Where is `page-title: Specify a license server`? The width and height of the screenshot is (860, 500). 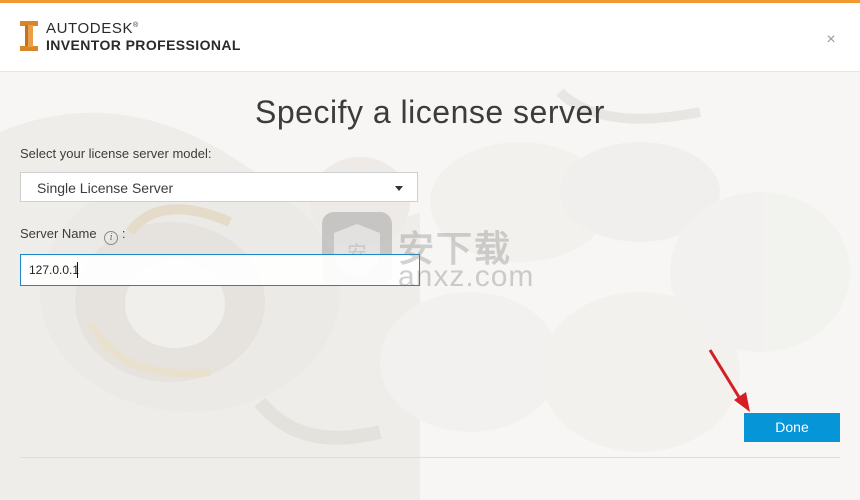 page-title: Specify a license server is located at coordinates (430, 112).